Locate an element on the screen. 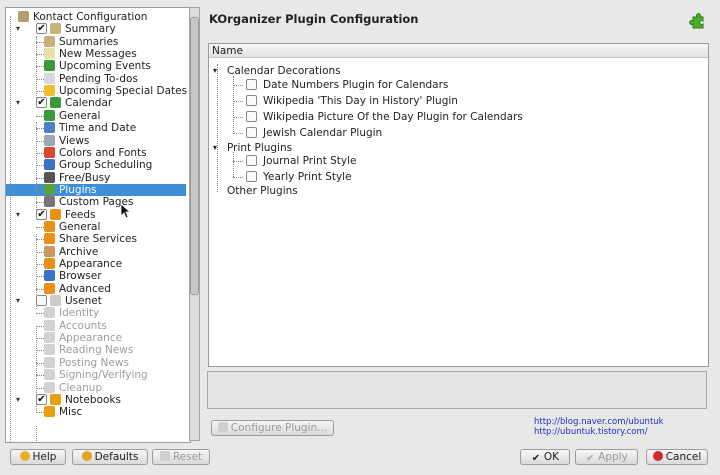 The image size is (720, 475). plugin-category-label: Other Plugins is located at coordinates (262, 191).